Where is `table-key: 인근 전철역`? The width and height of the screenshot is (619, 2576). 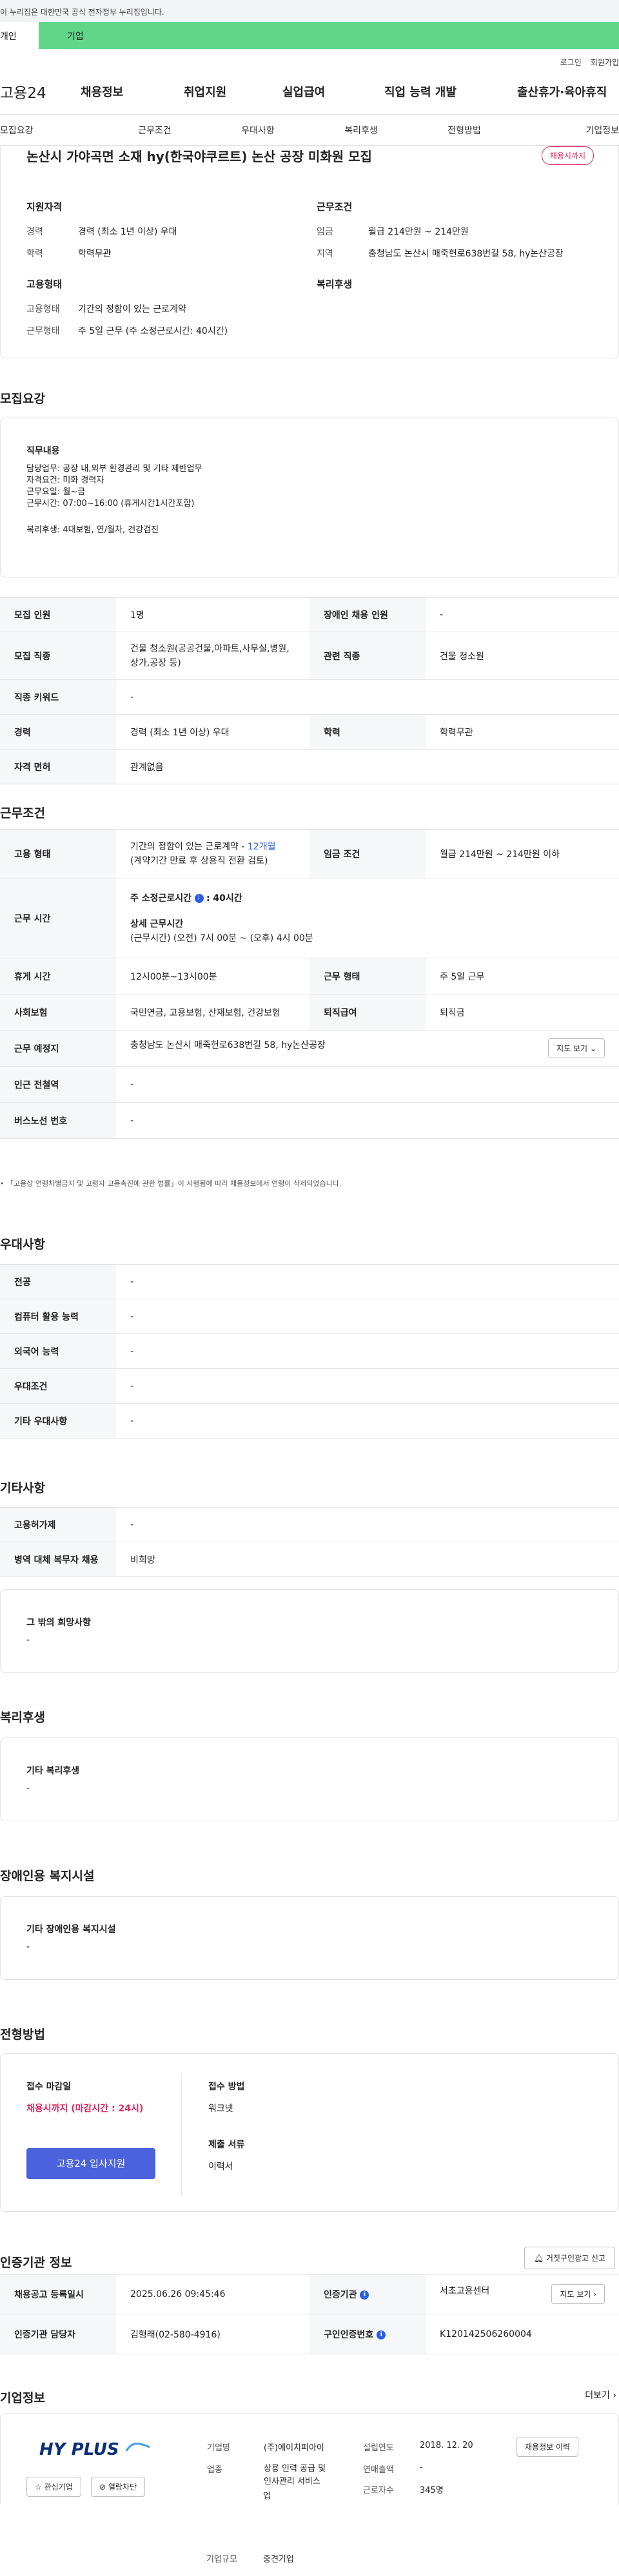 table-key: 인근 전철역 is located at coordinates (58, 1084).